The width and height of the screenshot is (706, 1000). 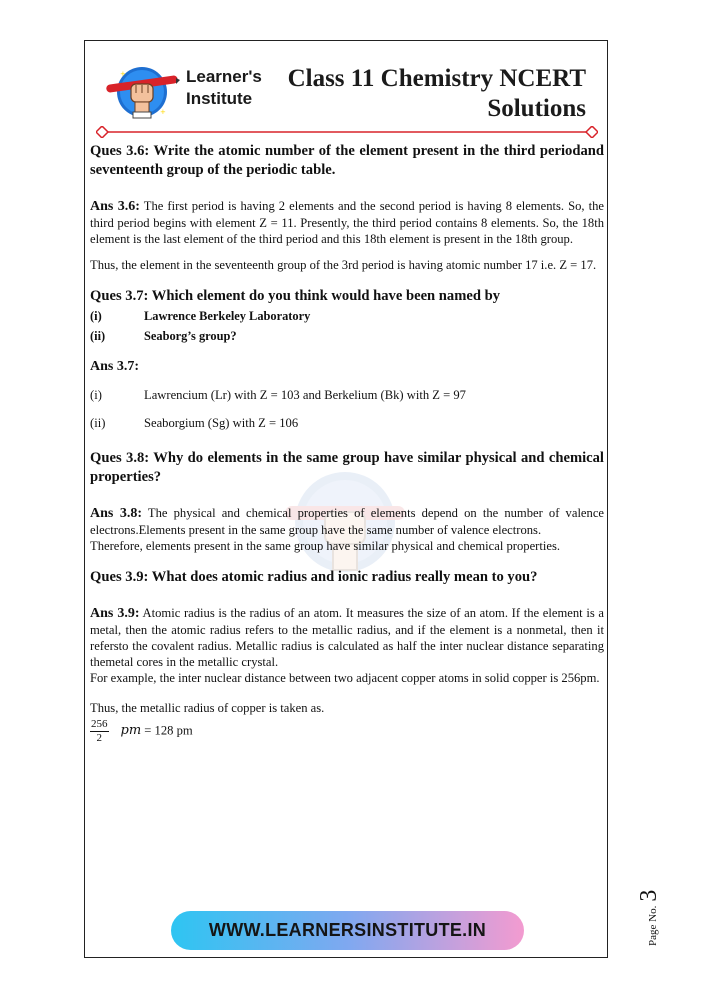 I want to click on page-number-label: Page No., so click(x=653, y=925).